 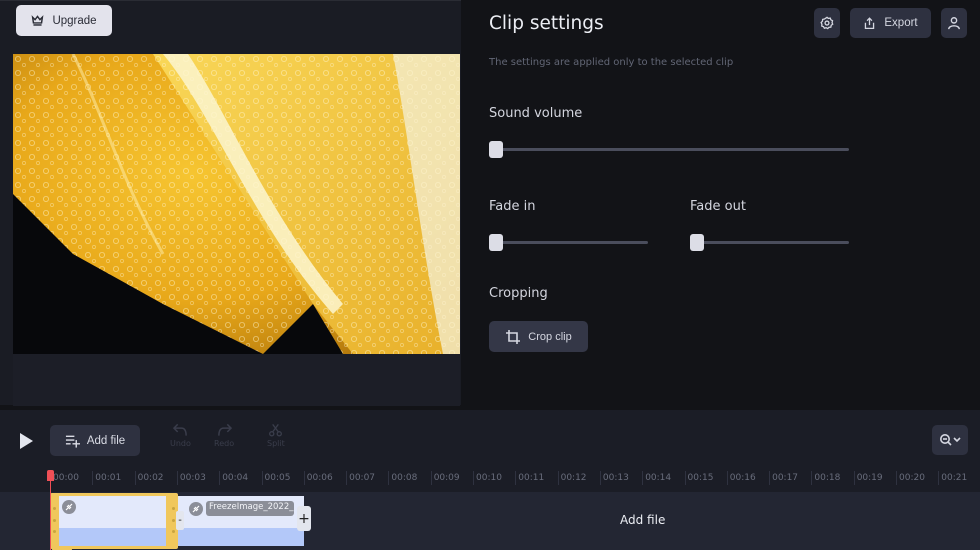 I want to click on ruler-tick: 00:00, so click(x=64, y=478).